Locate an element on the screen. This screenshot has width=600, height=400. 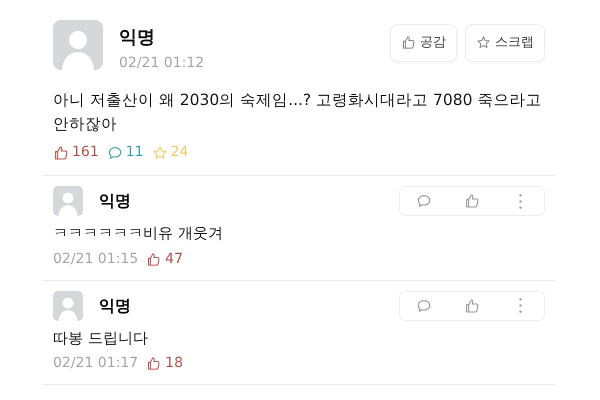
like-count: 18 is located at coordinates (174, 363).